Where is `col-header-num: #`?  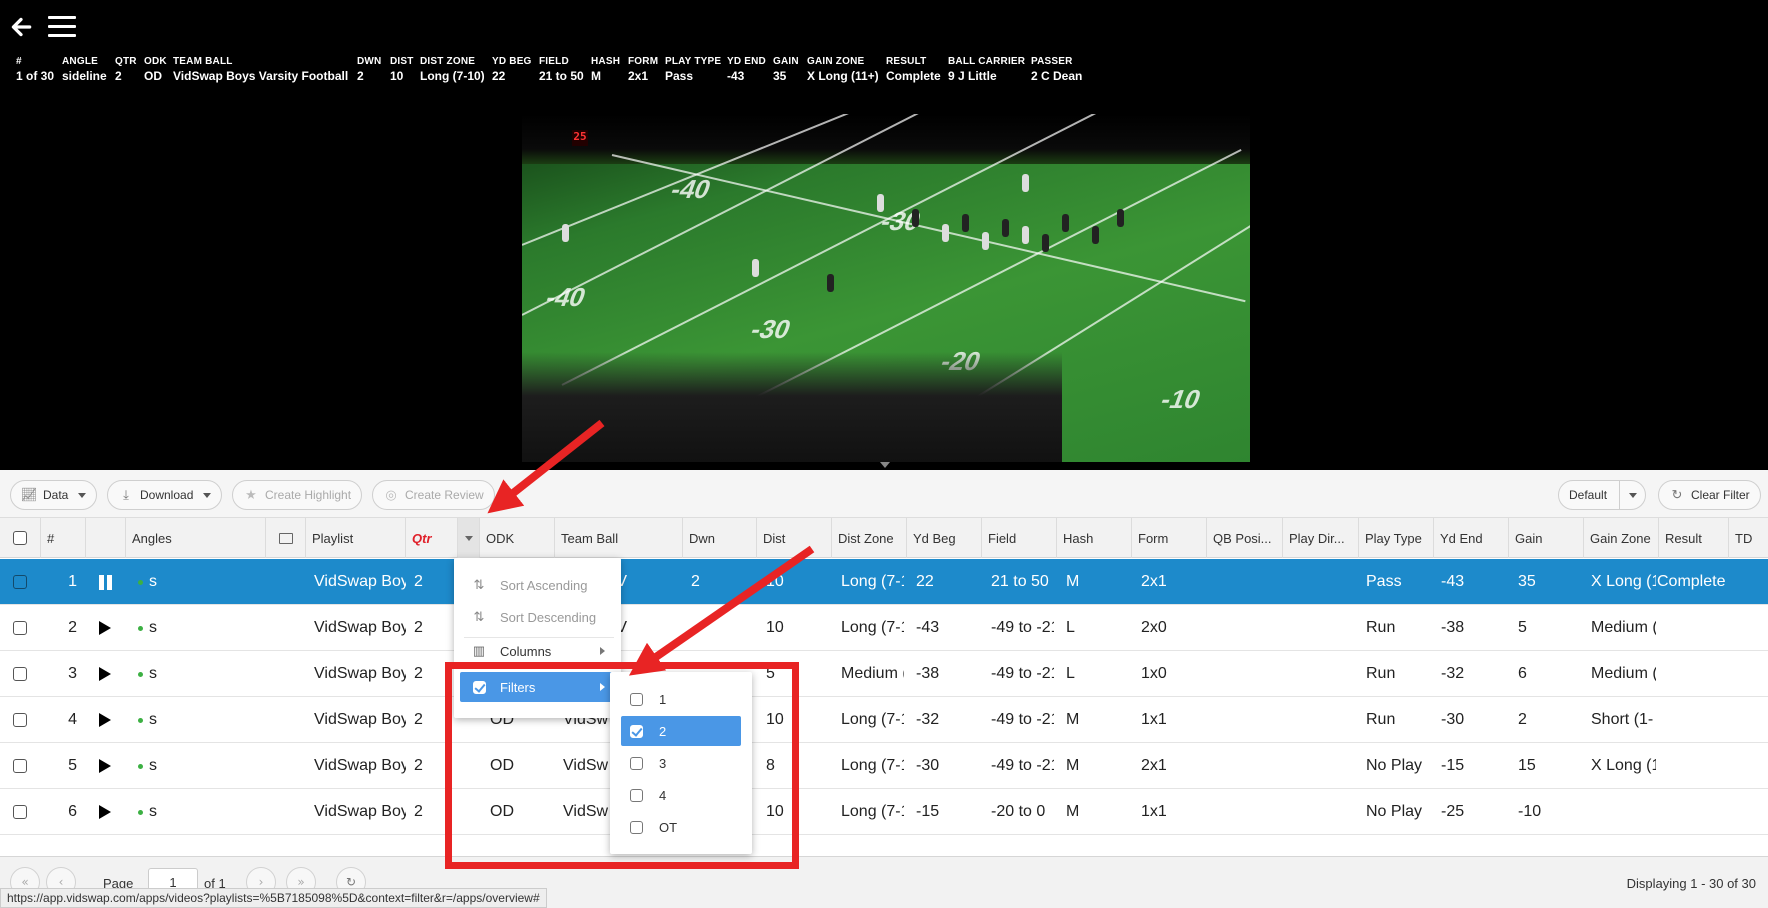
col-header-num: # is located at coordinates (62, 538).